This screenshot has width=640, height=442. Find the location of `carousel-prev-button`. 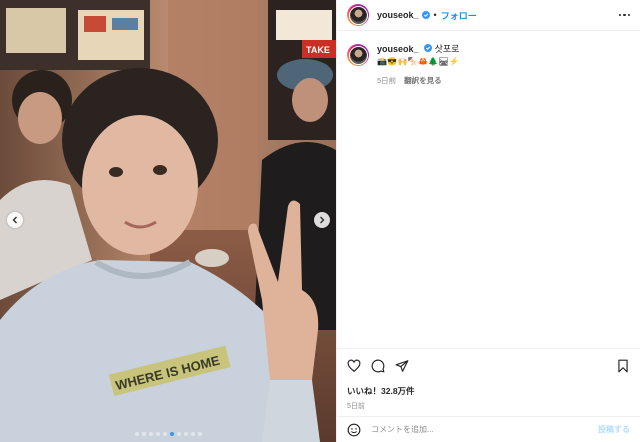

carousel-prev-button is located at coordinates (15, 220).